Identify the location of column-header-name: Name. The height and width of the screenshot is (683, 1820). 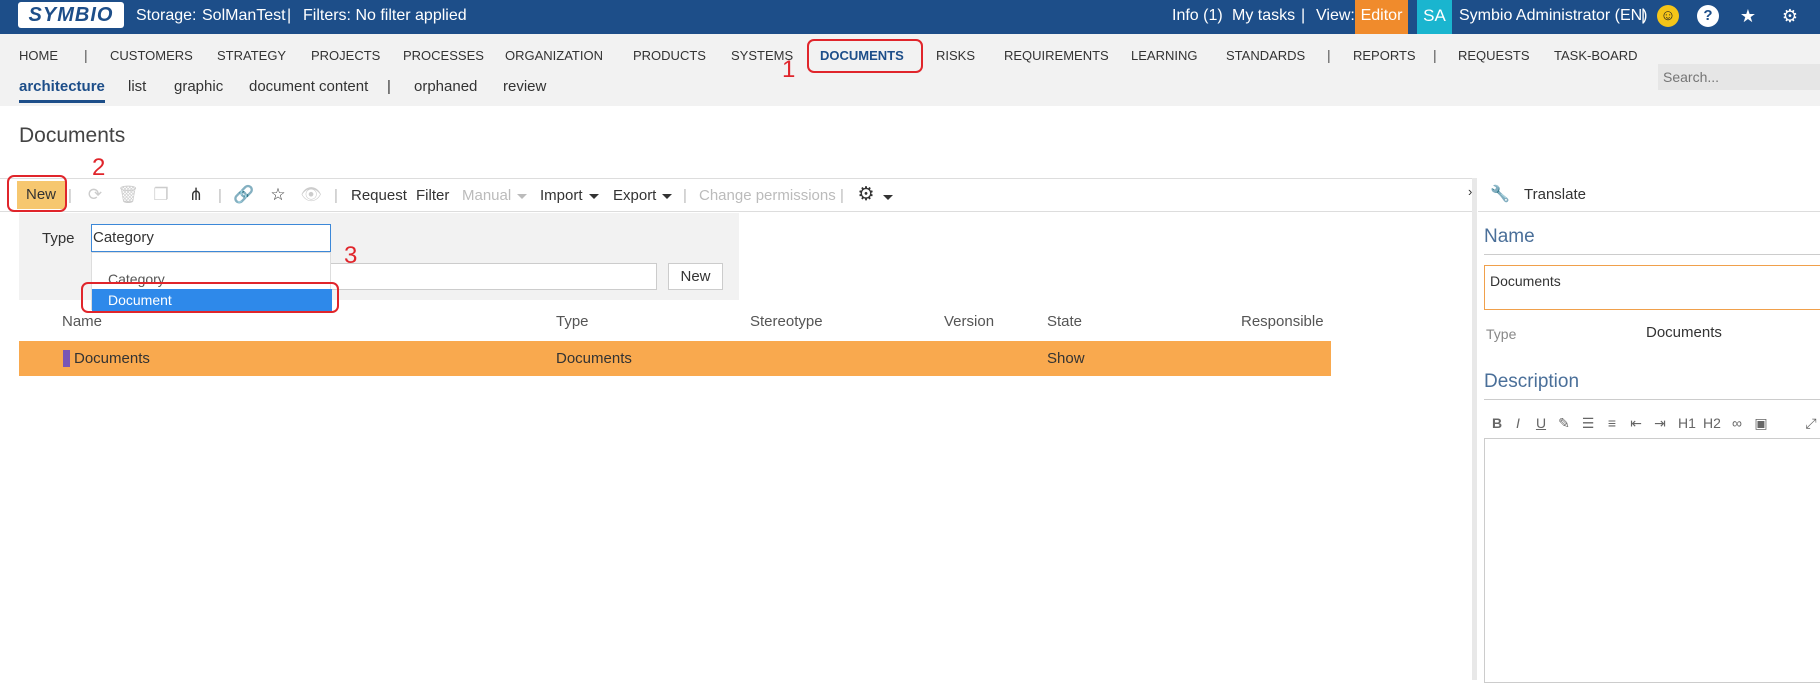
(82, 321).